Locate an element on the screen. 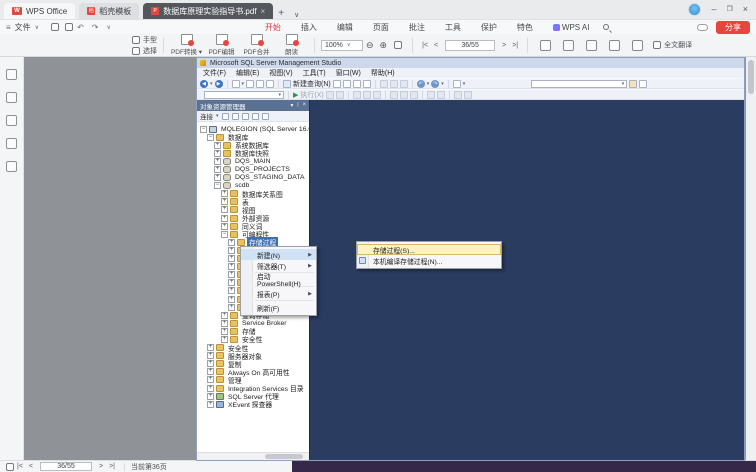 This screenshot has width=756, height=472. ssms-menu-帮助(H): 帮助(H) is located at coordinates (383, 73).